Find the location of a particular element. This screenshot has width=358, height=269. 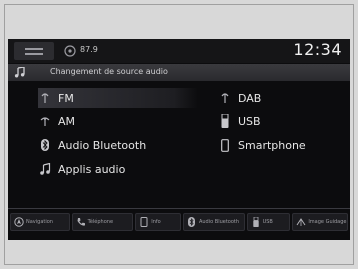

source-label: Smartphone is located at coordinates (272, 145).